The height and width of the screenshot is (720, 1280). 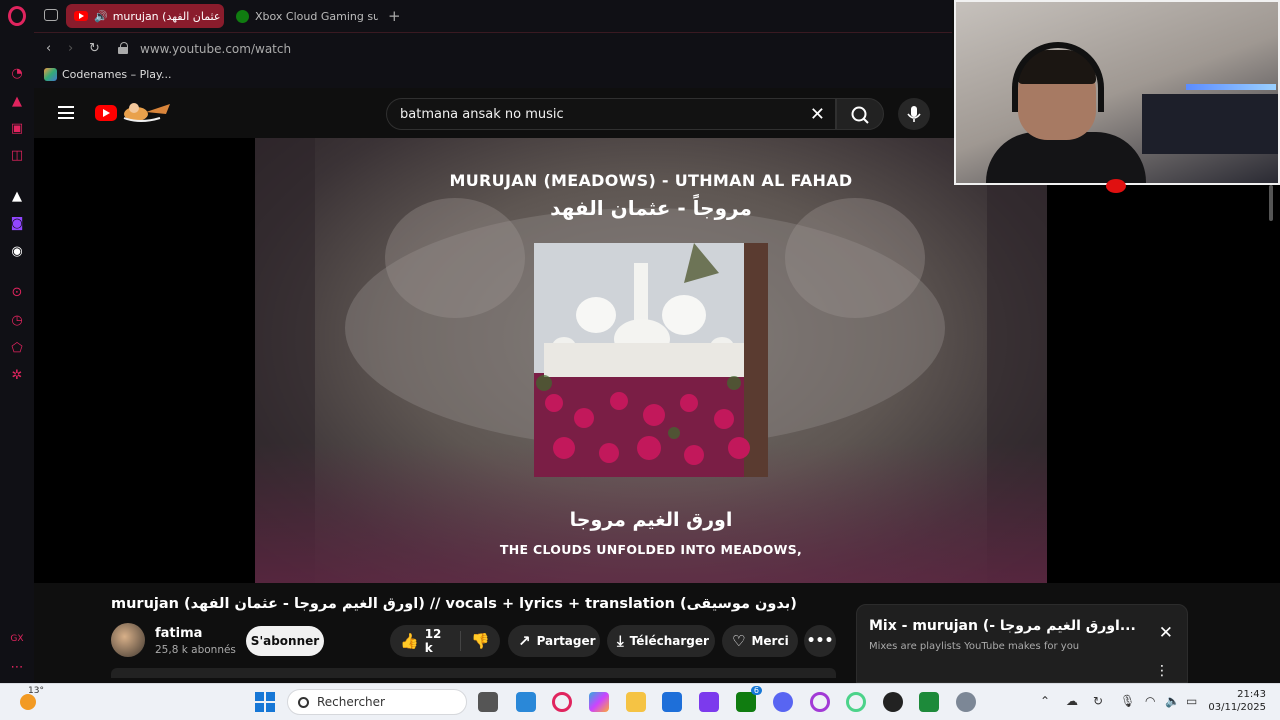 What do you see at coordinates (651, 520) in the screenshot?
I see `lyric-line-arabic: اورق الغيم مروجا` at bounding box center [651, 520].